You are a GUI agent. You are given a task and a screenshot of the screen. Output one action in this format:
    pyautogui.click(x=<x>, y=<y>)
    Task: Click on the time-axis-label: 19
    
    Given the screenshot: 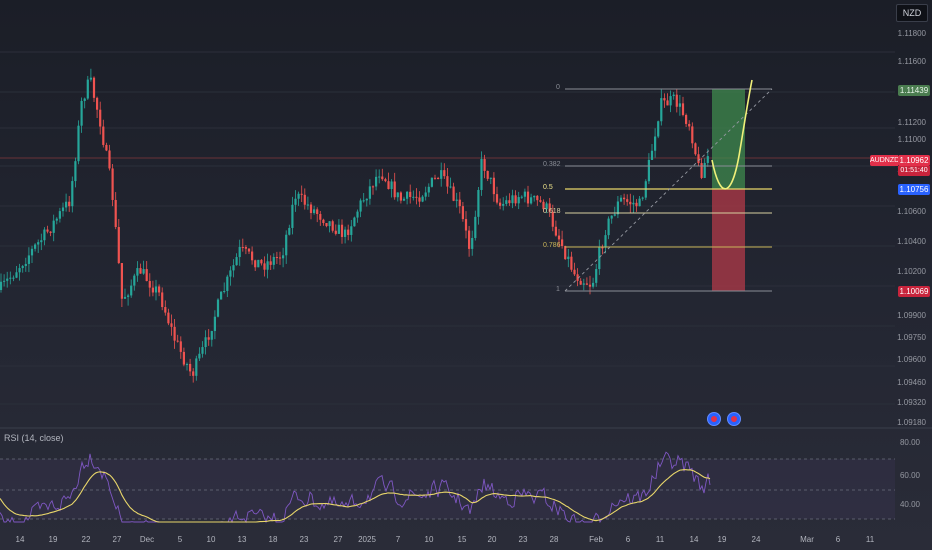 What is the action you would take?
    pyautogui.click(x=722, y=539)
    